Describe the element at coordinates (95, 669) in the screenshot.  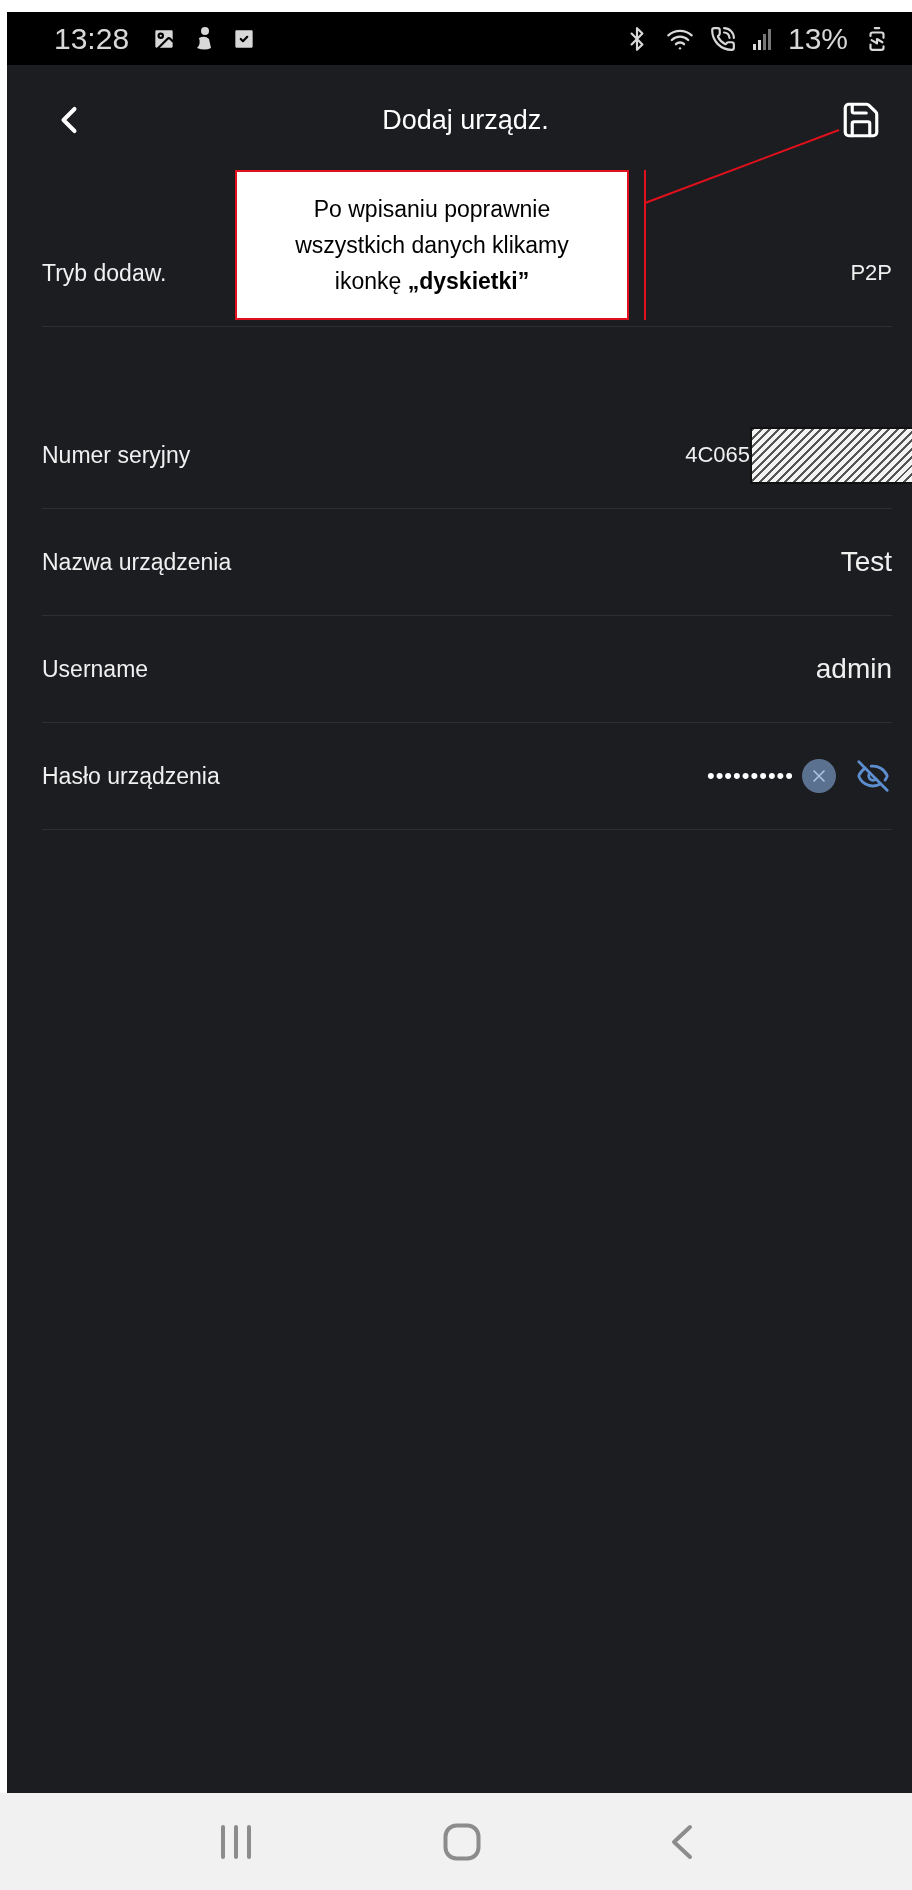
I see `field-label: Username` at that location.